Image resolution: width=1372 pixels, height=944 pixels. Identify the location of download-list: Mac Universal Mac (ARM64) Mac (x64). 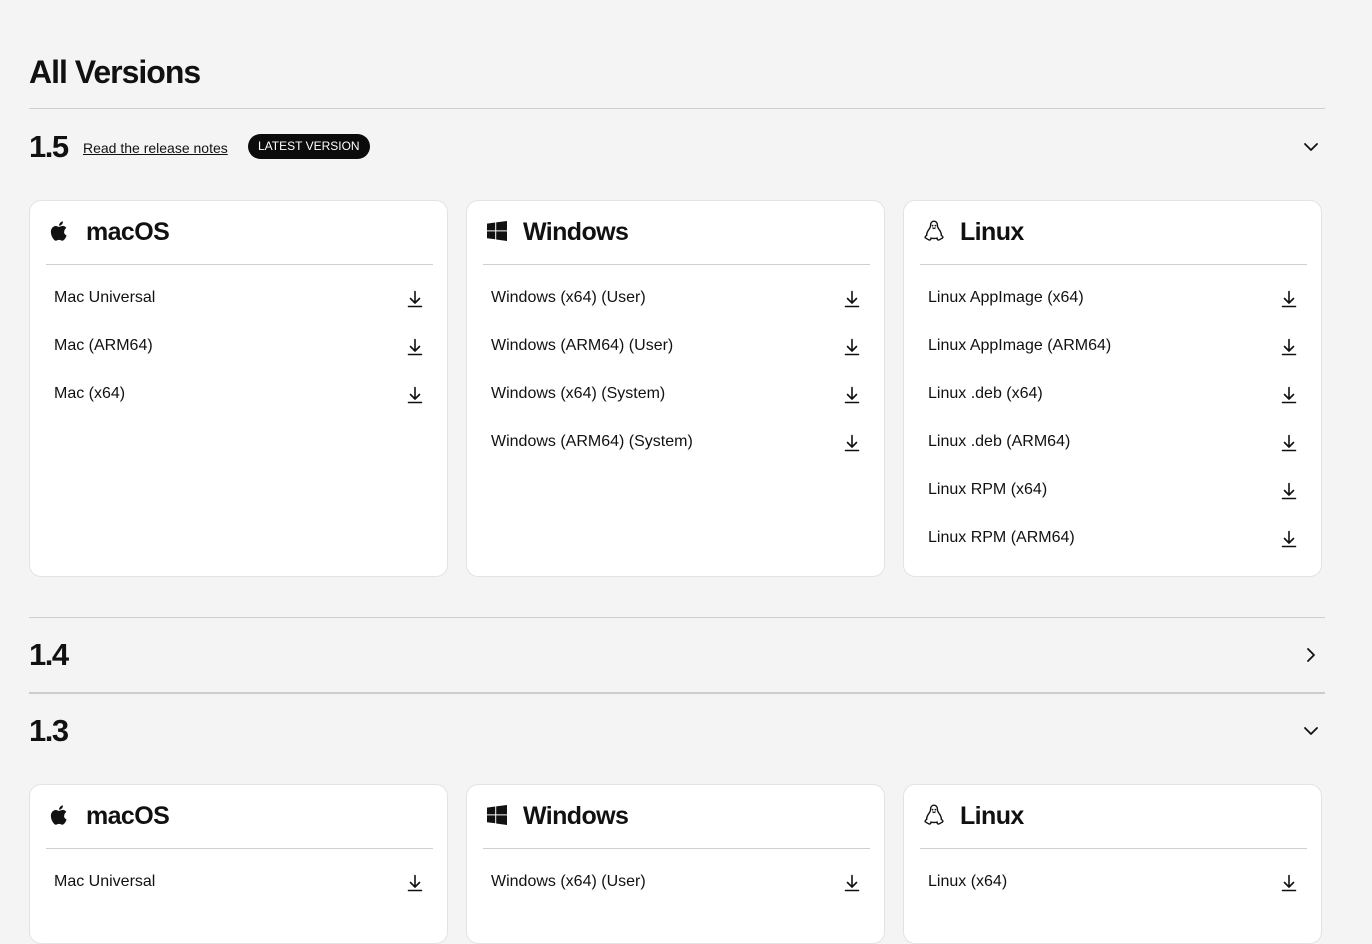
(239, 351).